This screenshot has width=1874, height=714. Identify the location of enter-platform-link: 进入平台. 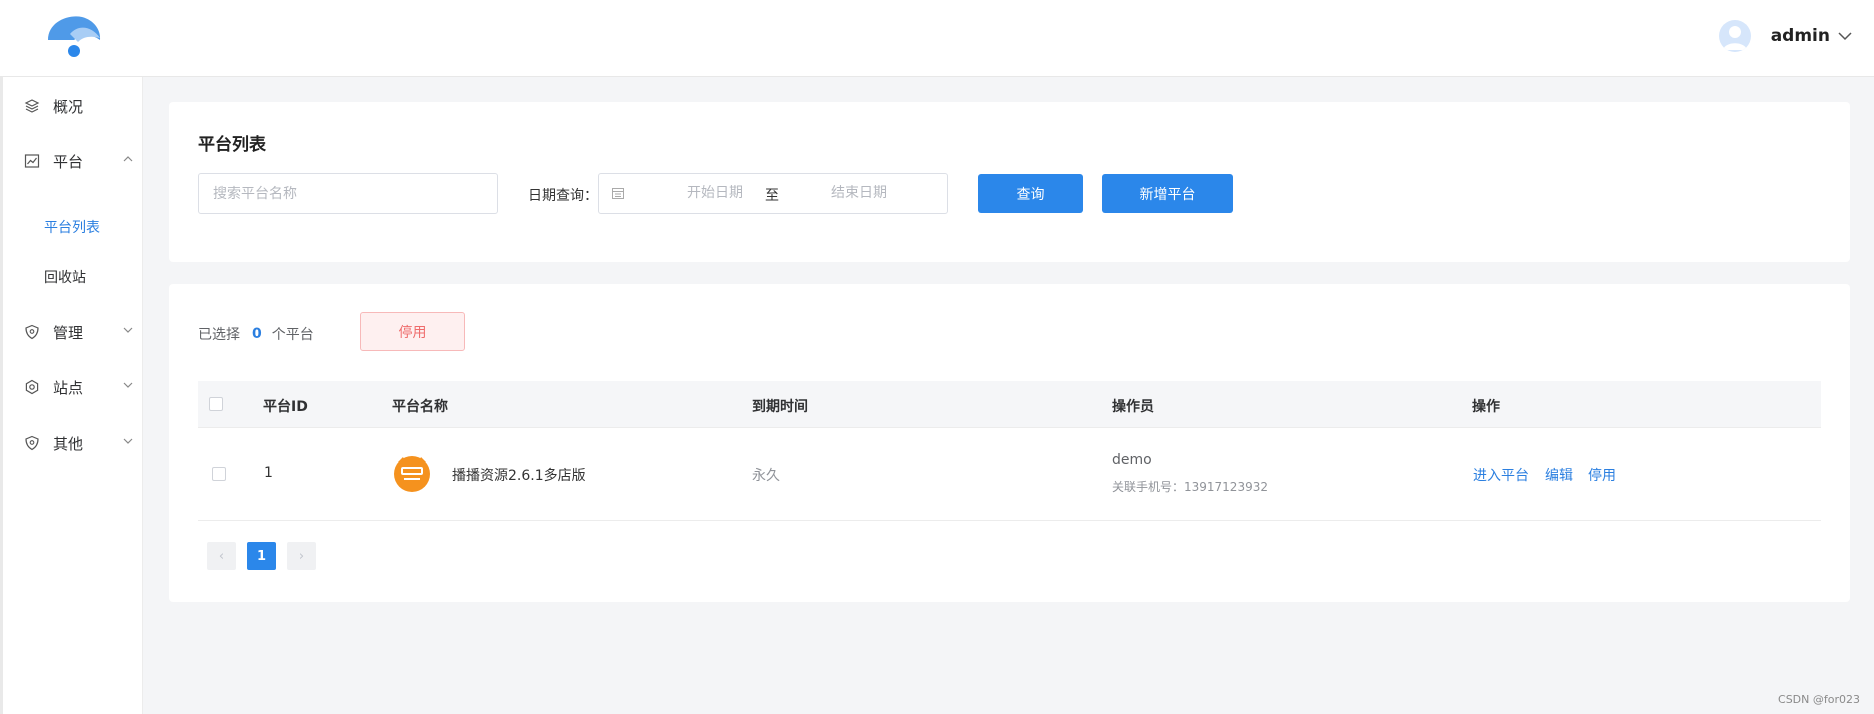
(1501, 475).